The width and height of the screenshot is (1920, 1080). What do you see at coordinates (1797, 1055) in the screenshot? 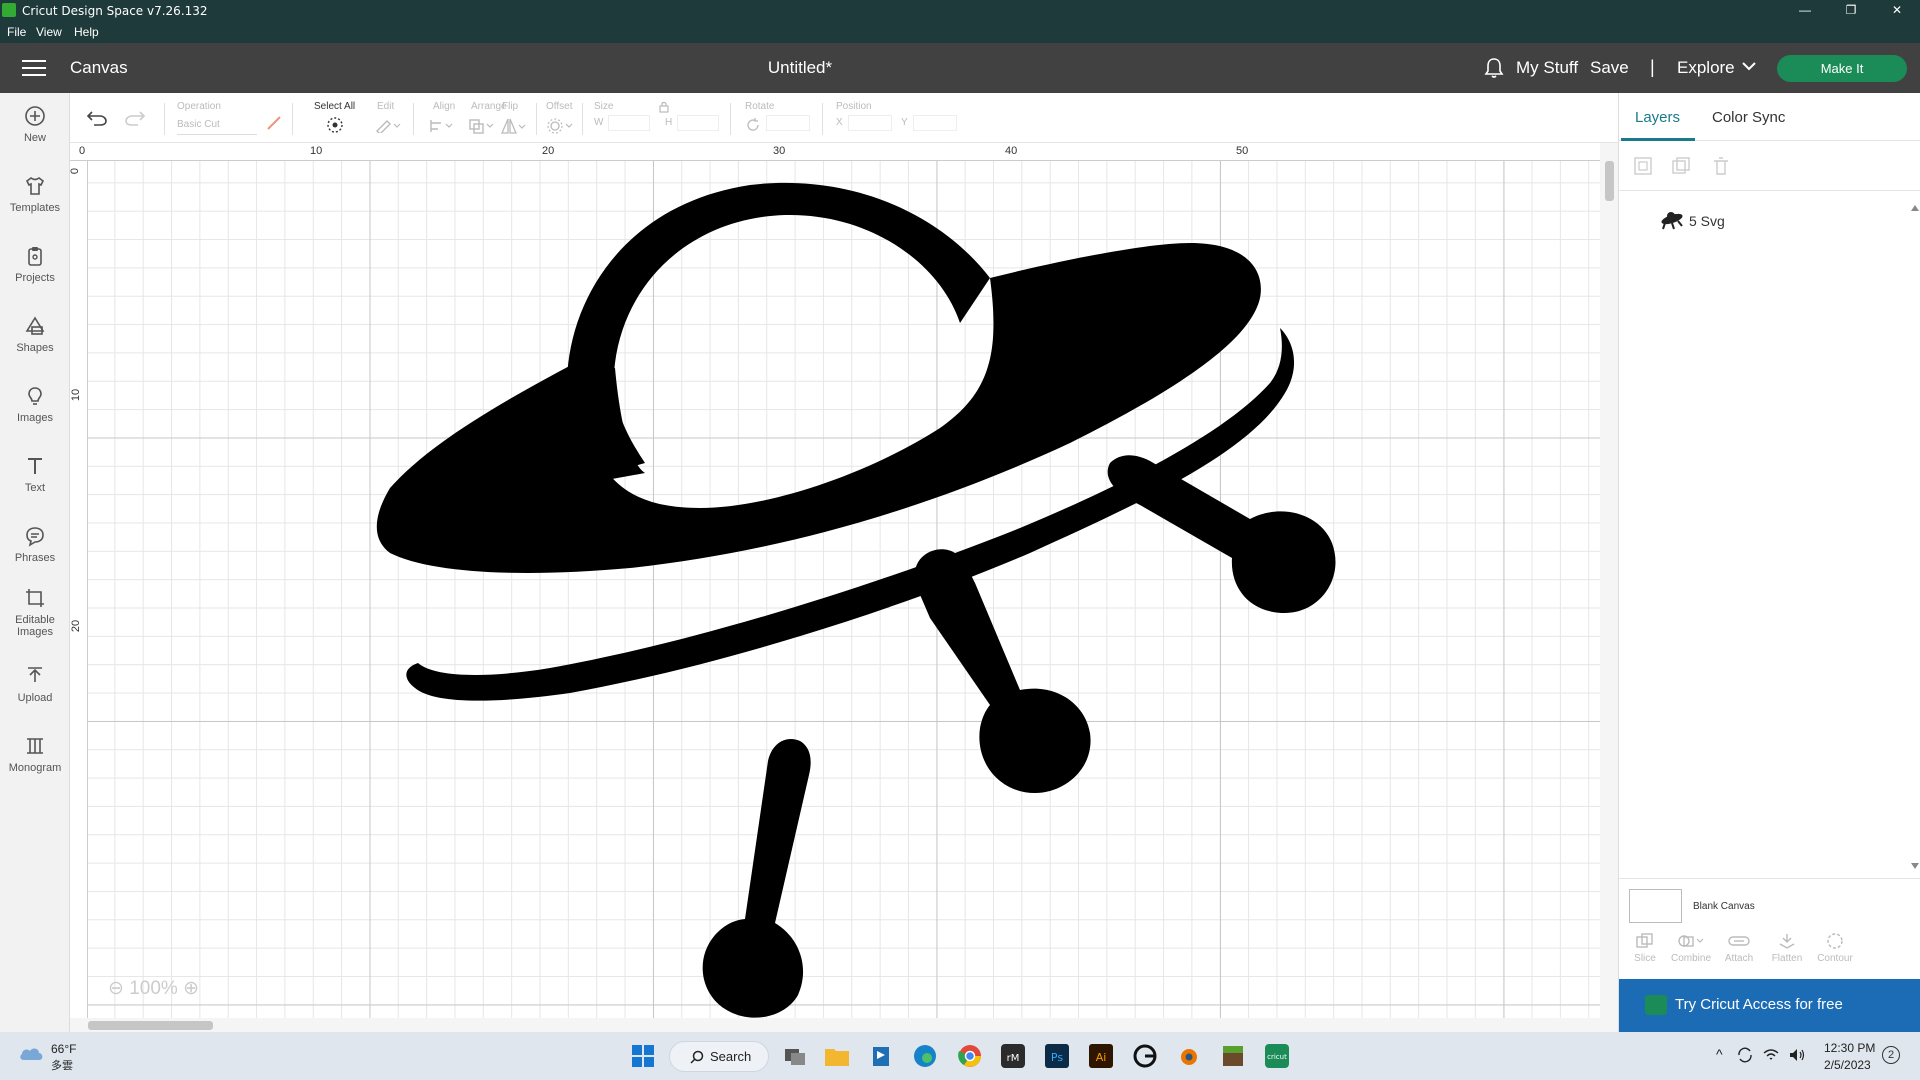
I see `volume-icon` at bounding box center [1797, 1055].